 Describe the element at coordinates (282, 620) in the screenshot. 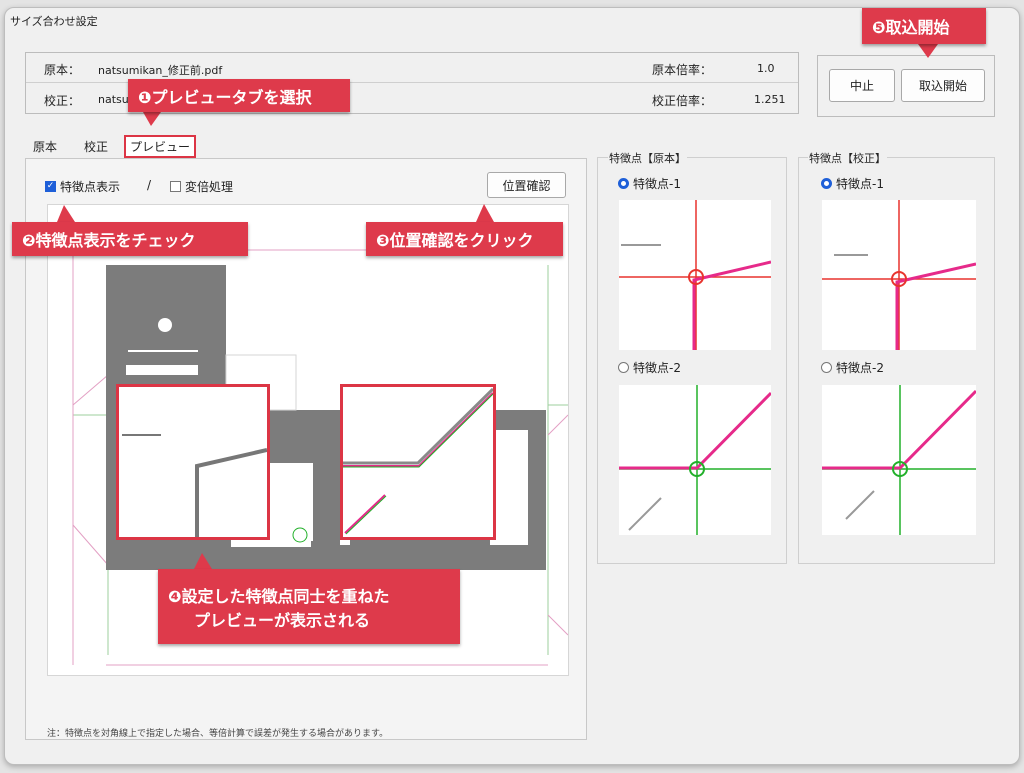

I see `callout4-line2: プレビューが表示される` at that location.